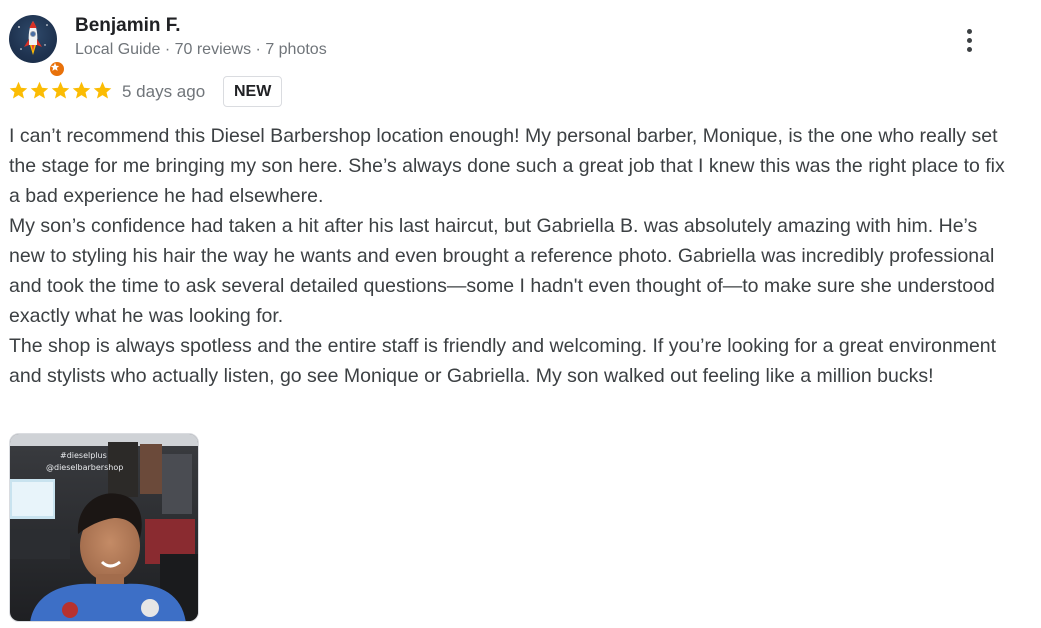  I want to click on new-badge: NEW, so click(253, 91).